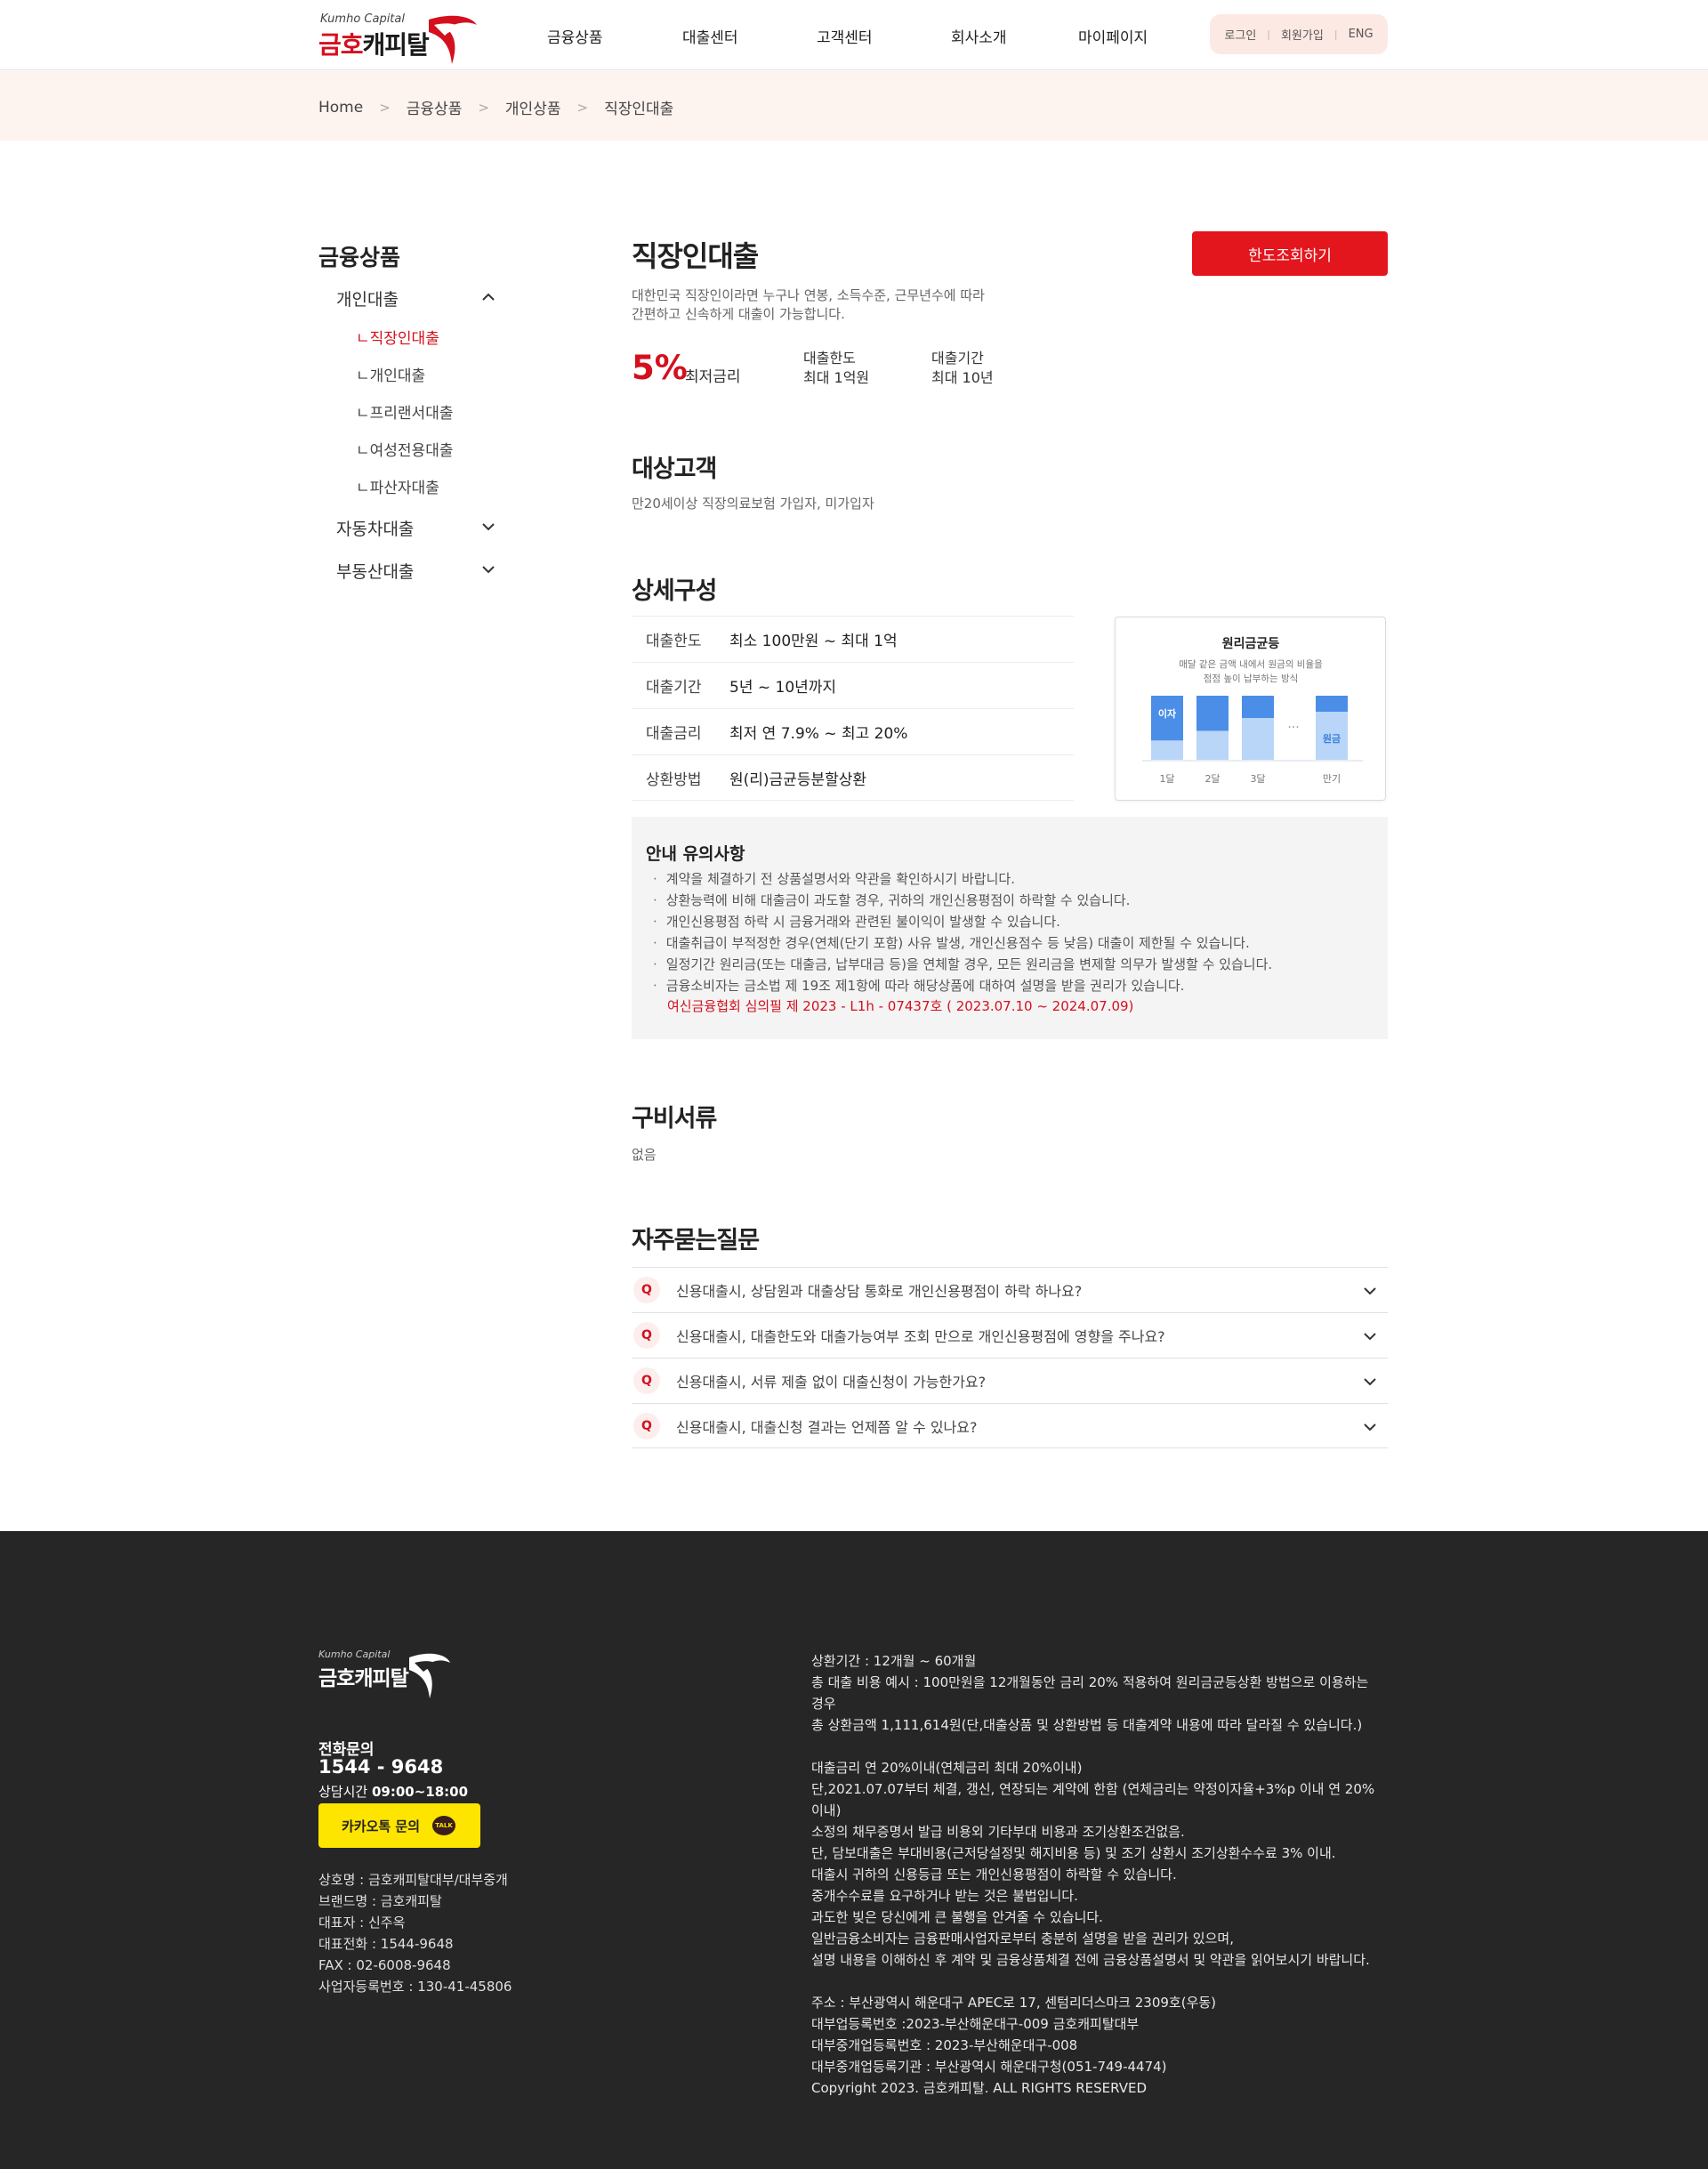  I want to click on limit-inquiry-button: 한도조회하기, so click(1290, 253).